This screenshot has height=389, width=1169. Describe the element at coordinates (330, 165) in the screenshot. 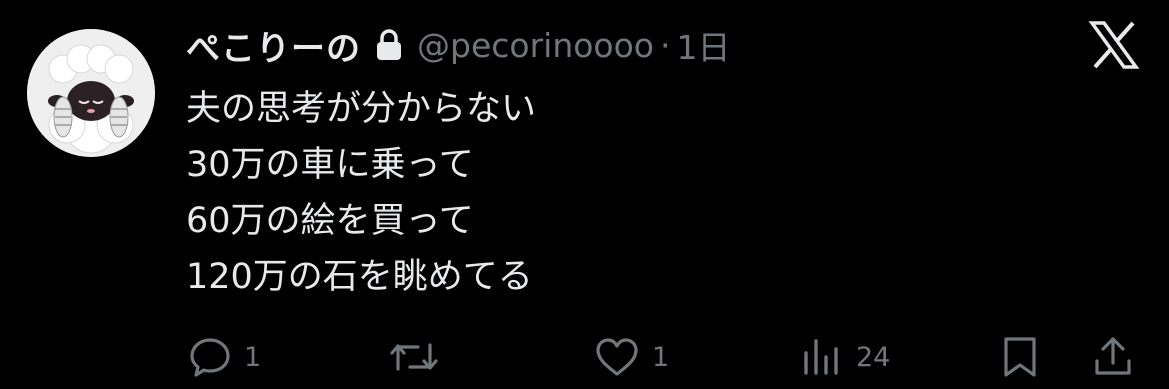

I see `tweet-line: 30万の車に乗って` at that location.